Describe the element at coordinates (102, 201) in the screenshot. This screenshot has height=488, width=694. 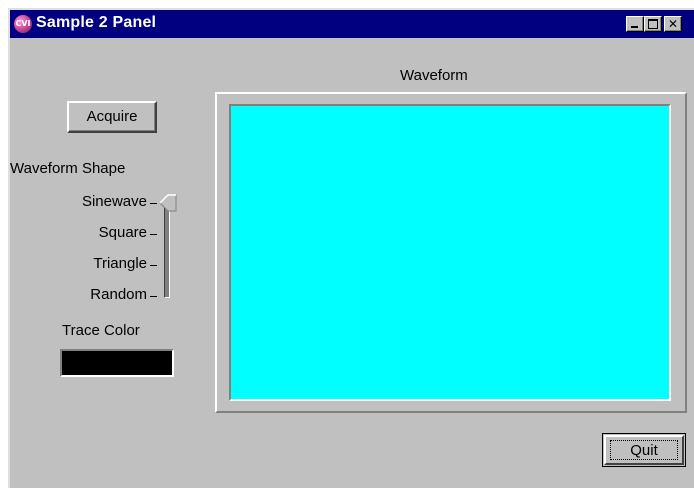
I see `slider-option-sinewave: Sinewave` at that location.